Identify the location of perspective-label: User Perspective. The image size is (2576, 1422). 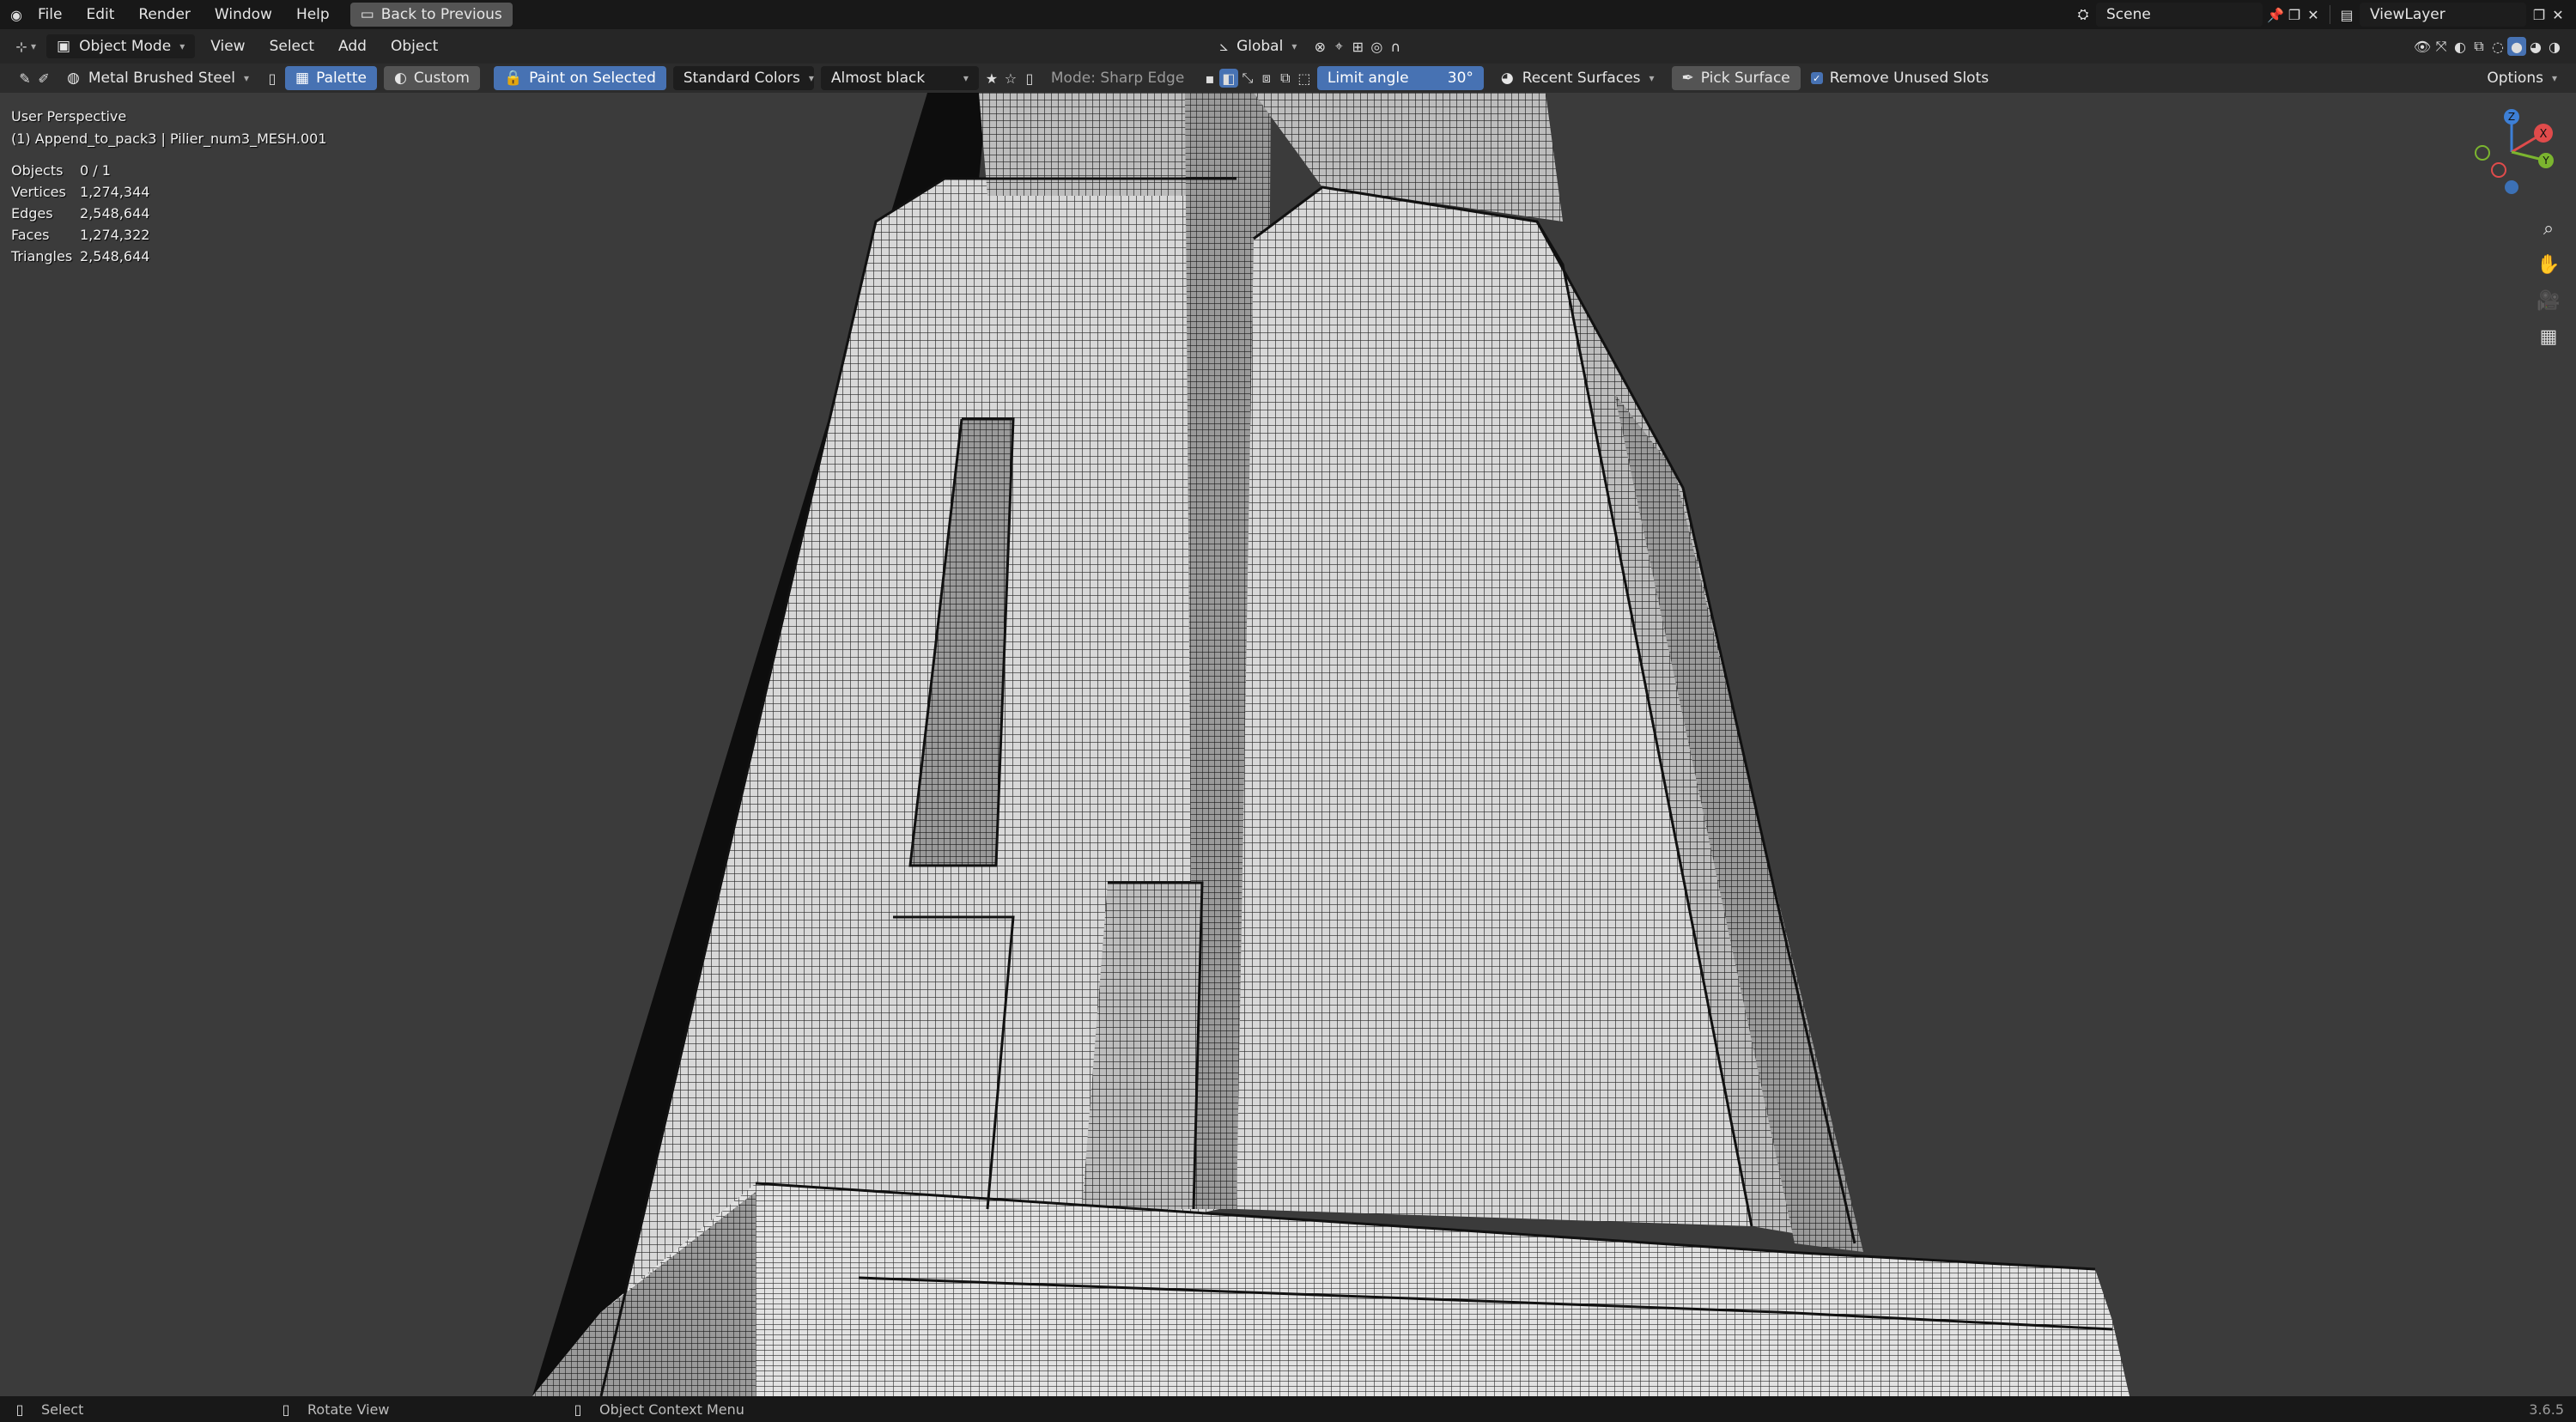
(69, 116).